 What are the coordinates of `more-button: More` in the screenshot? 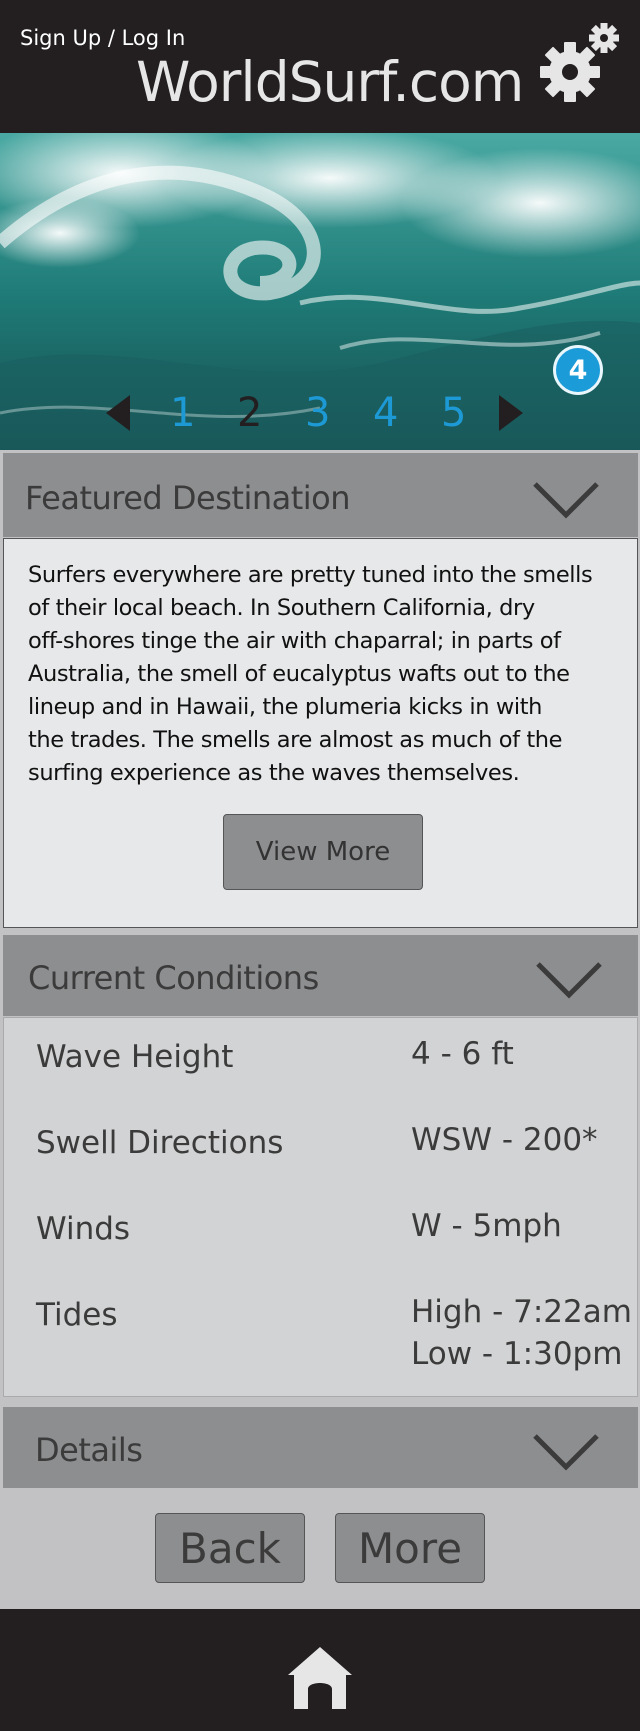 It's located at (410, 1548).